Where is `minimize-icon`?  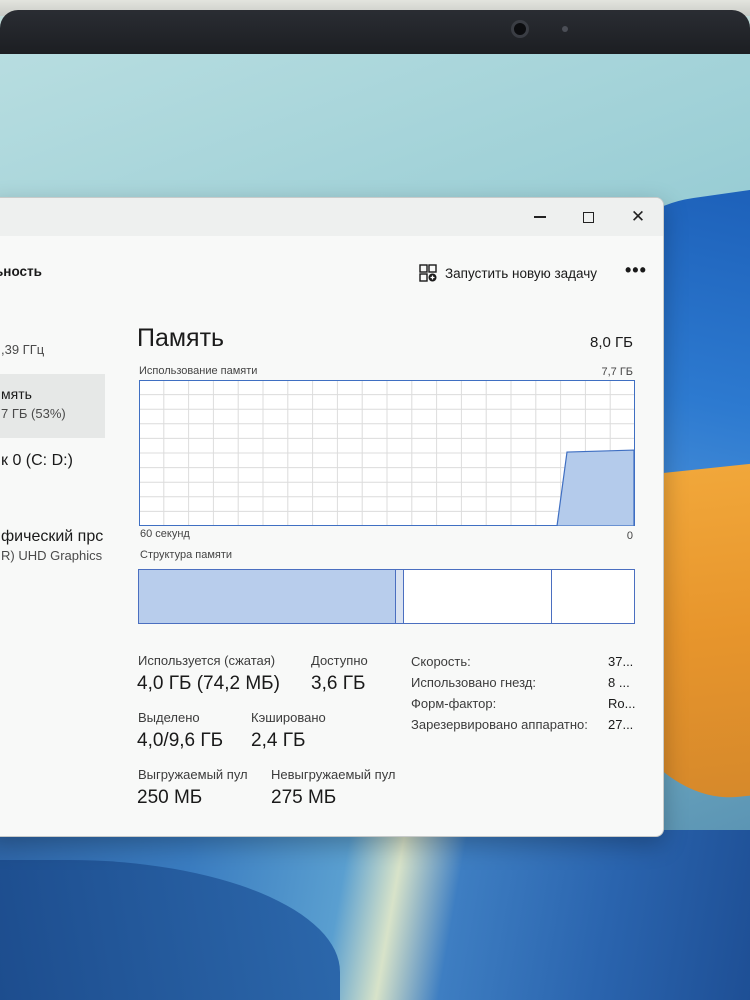 minimize-icon is located at coordinates (540, 217).